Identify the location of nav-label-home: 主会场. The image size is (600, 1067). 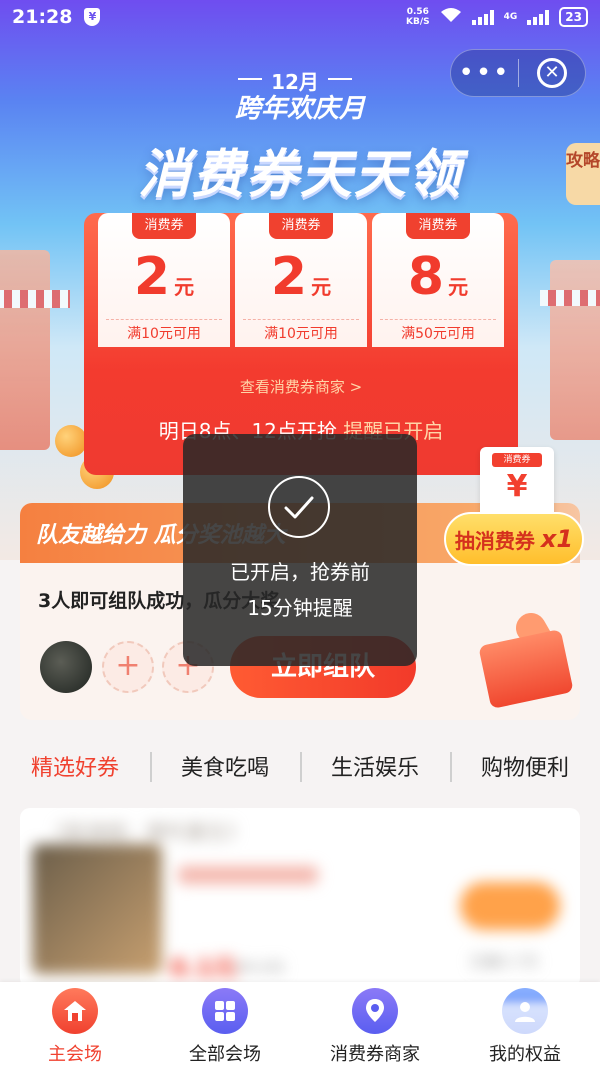
(75, 1054).